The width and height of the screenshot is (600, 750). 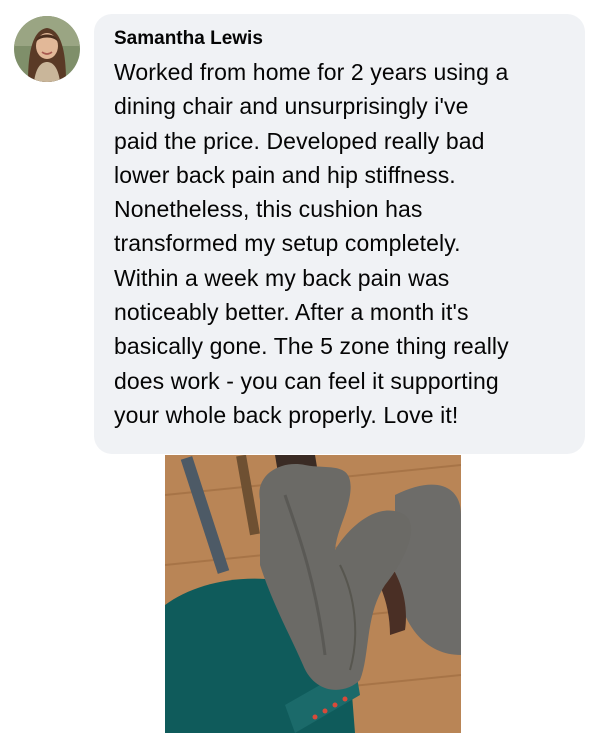 I want to click on profile-photo-icon, so click(x=47, y=49).